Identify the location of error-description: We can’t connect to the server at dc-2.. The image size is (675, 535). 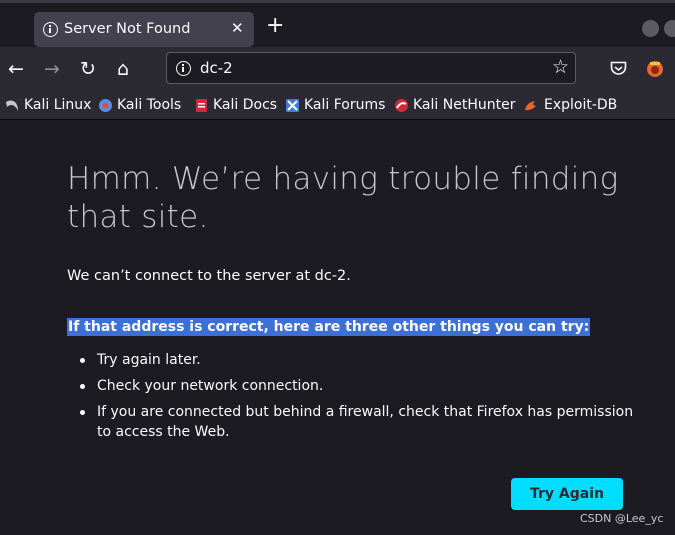
(209, 276).